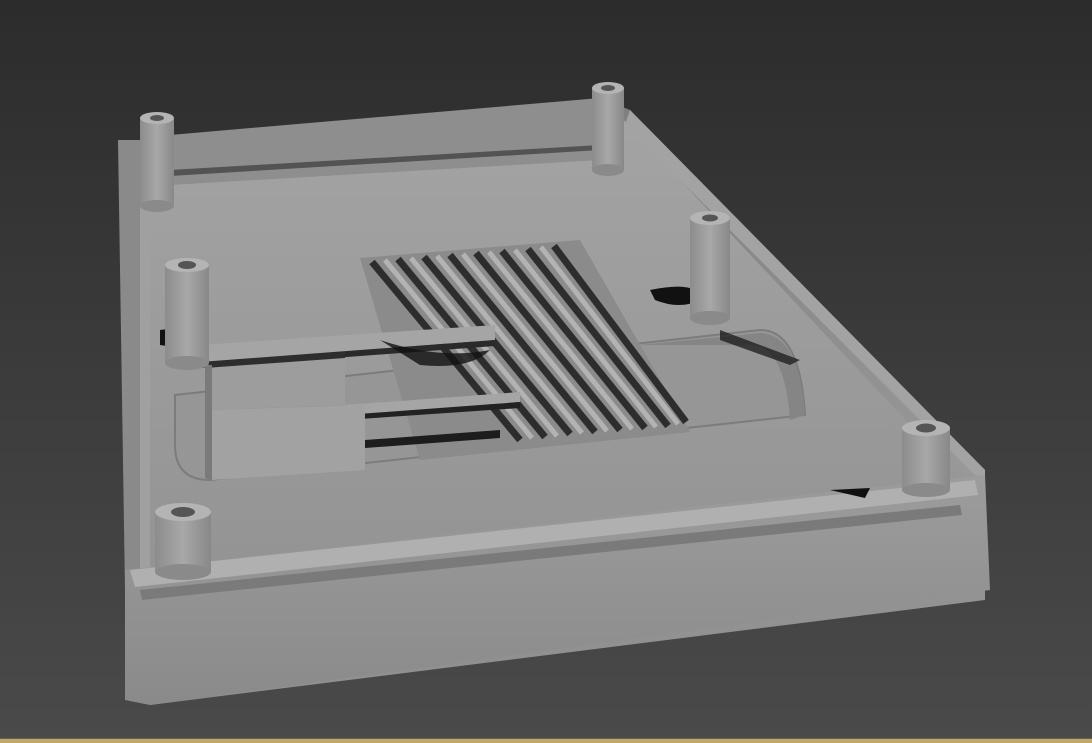  I want to click on viewport-active-border, so click(546, 740).